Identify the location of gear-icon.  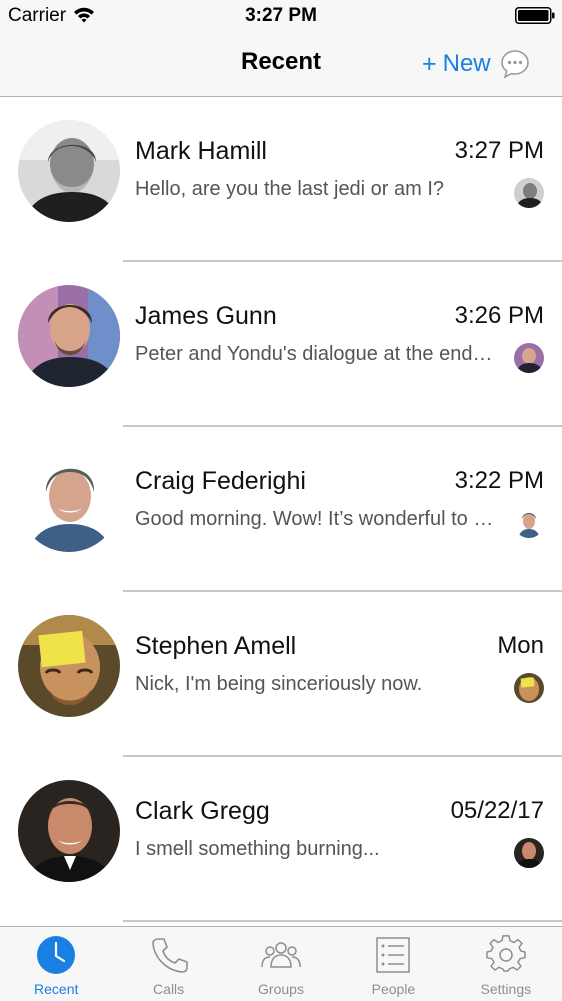
(506, 953).